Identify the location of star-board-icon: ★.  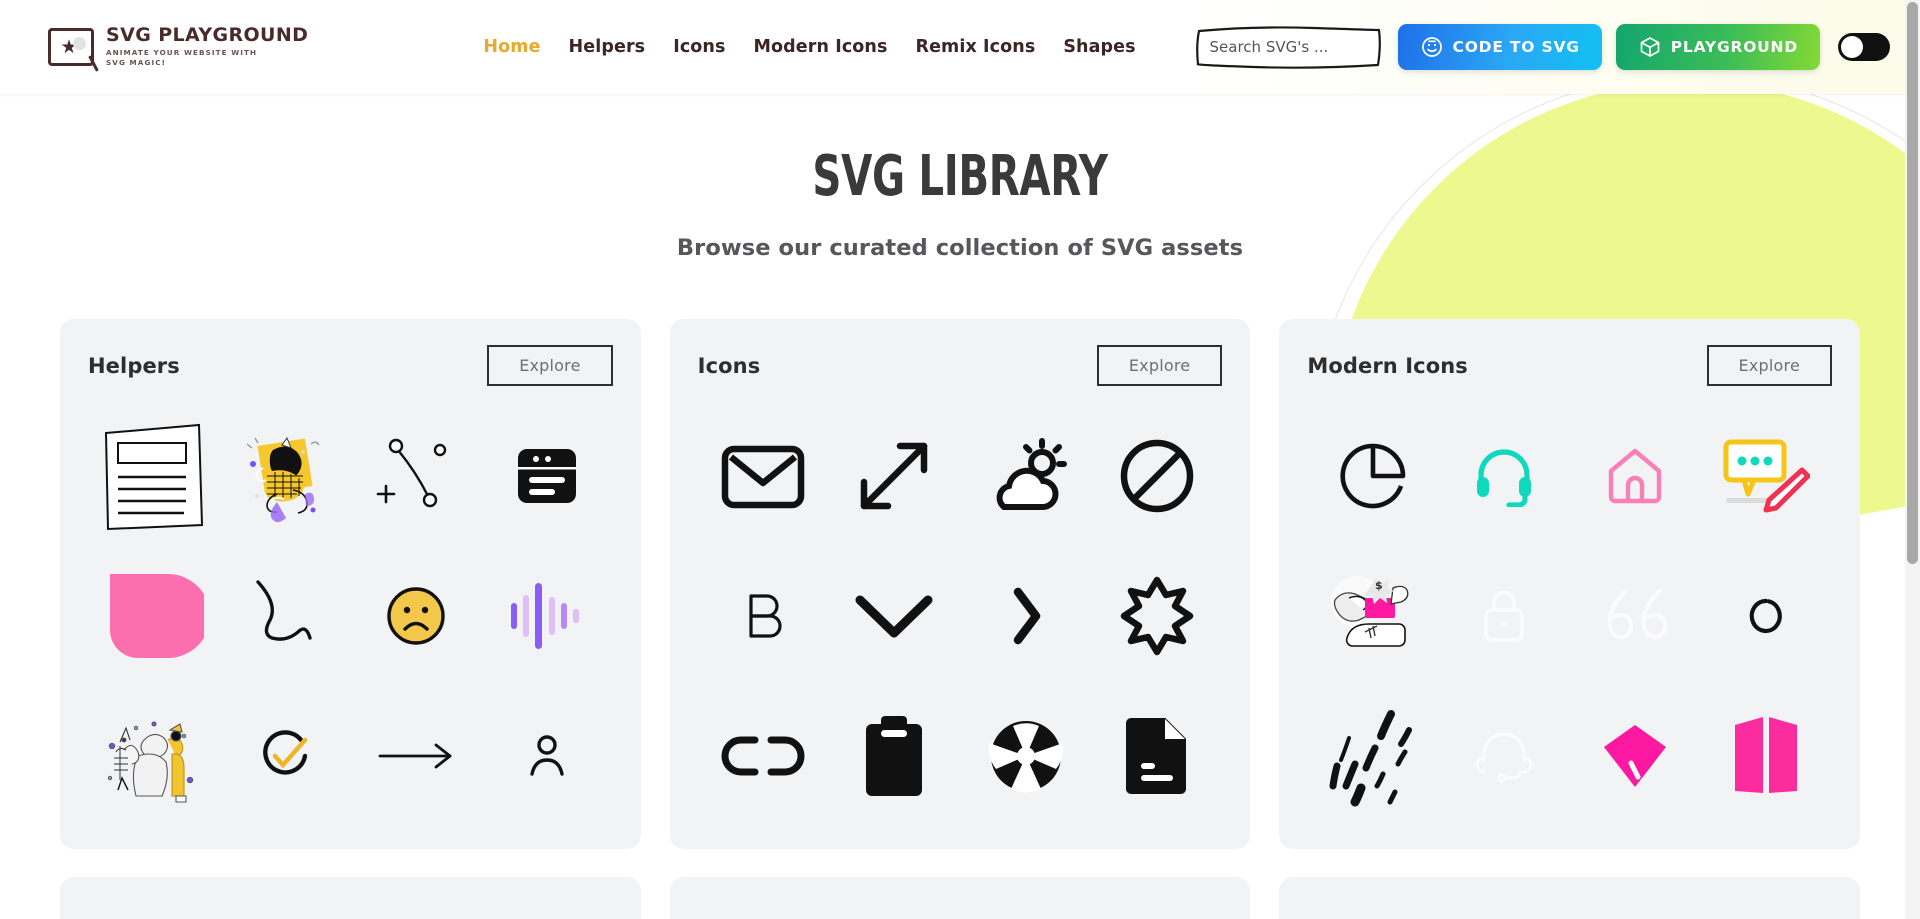
(73, 50).